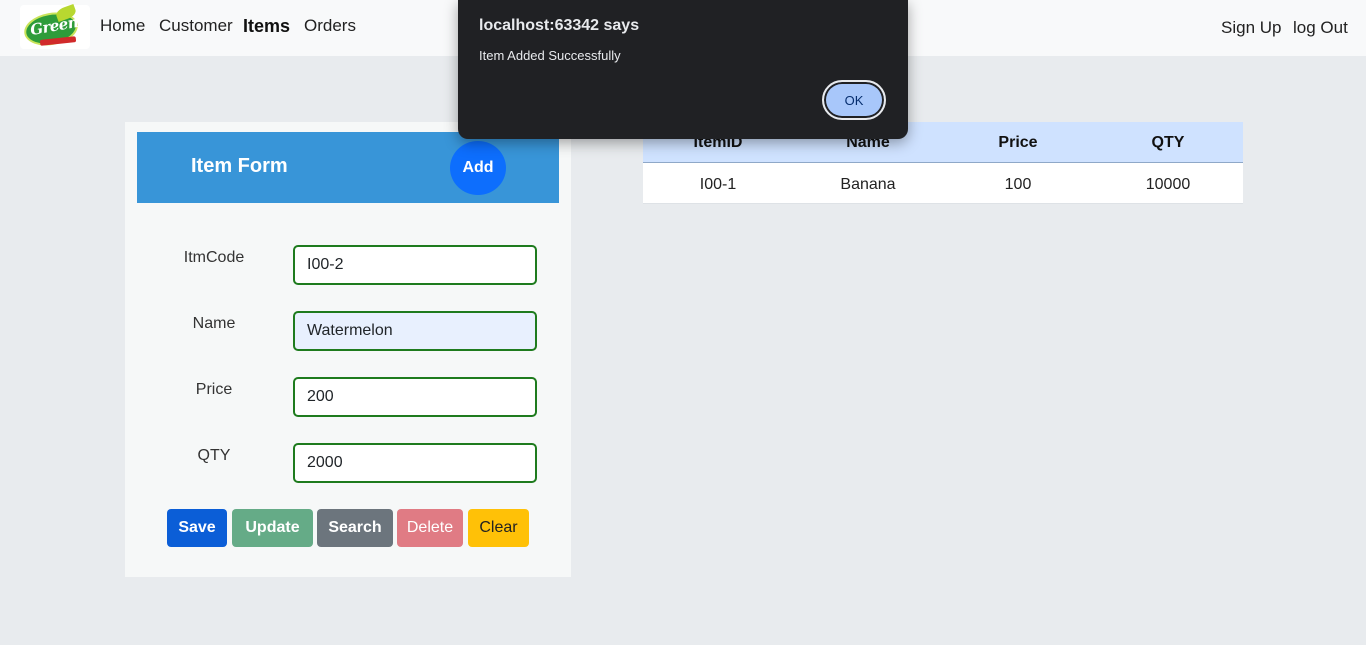 The width and height of the screenshot is (1366, 645). What do you see at coordinates (559, 25) in the screenshot?
I see `dialog-title: localhost:63342 says` at bounding box center [559, 25].